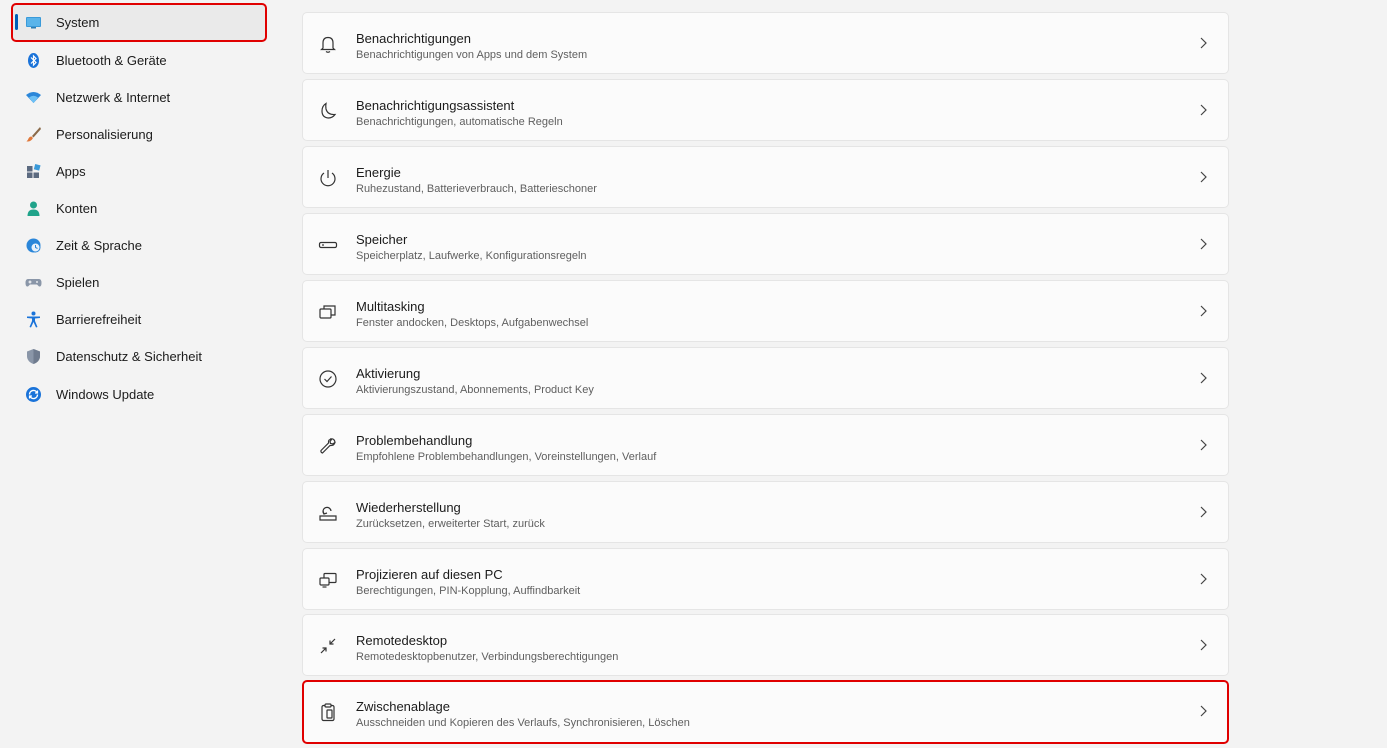  I want to click on bluetooth-icon, so click(33, 60).